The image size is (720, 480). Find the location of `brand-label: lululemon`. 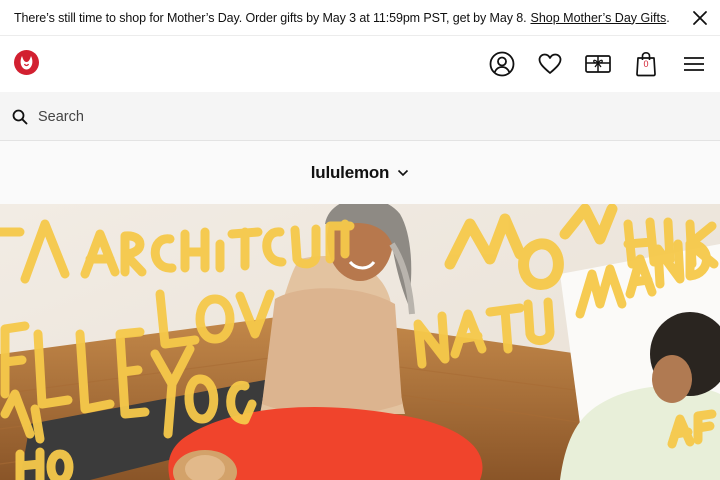

brand-label: lululemon is located at coordinates (350, 172).